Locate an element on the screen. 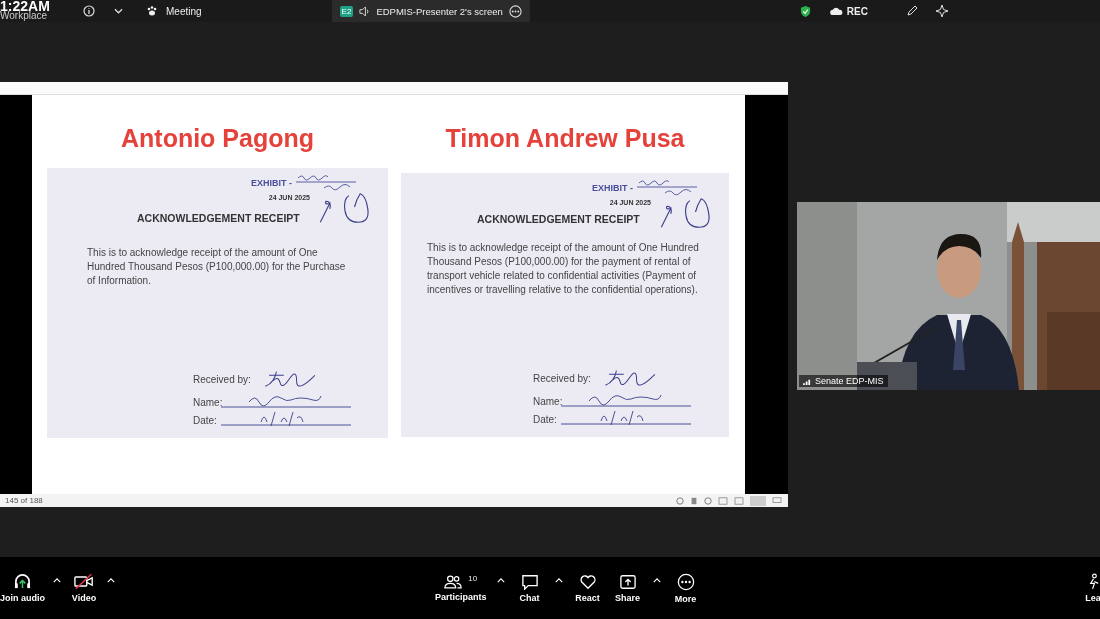 This screenshot has width=1100, height=619. pen-icon is located at coordinates (911, 11).